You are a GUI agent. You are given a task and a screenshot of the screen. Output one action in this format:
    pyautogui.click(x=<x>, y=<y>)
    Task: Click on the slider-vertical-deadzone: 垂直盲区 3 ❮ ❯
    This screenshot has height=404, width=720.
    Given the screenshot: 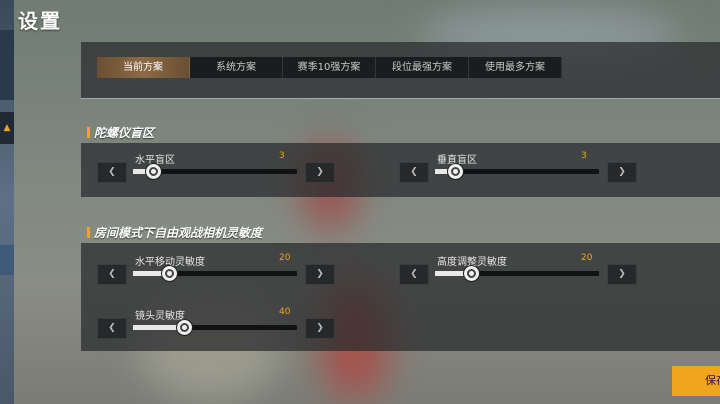 What is the action you would take?
    pyautogui.click(x=518, y=168)
    